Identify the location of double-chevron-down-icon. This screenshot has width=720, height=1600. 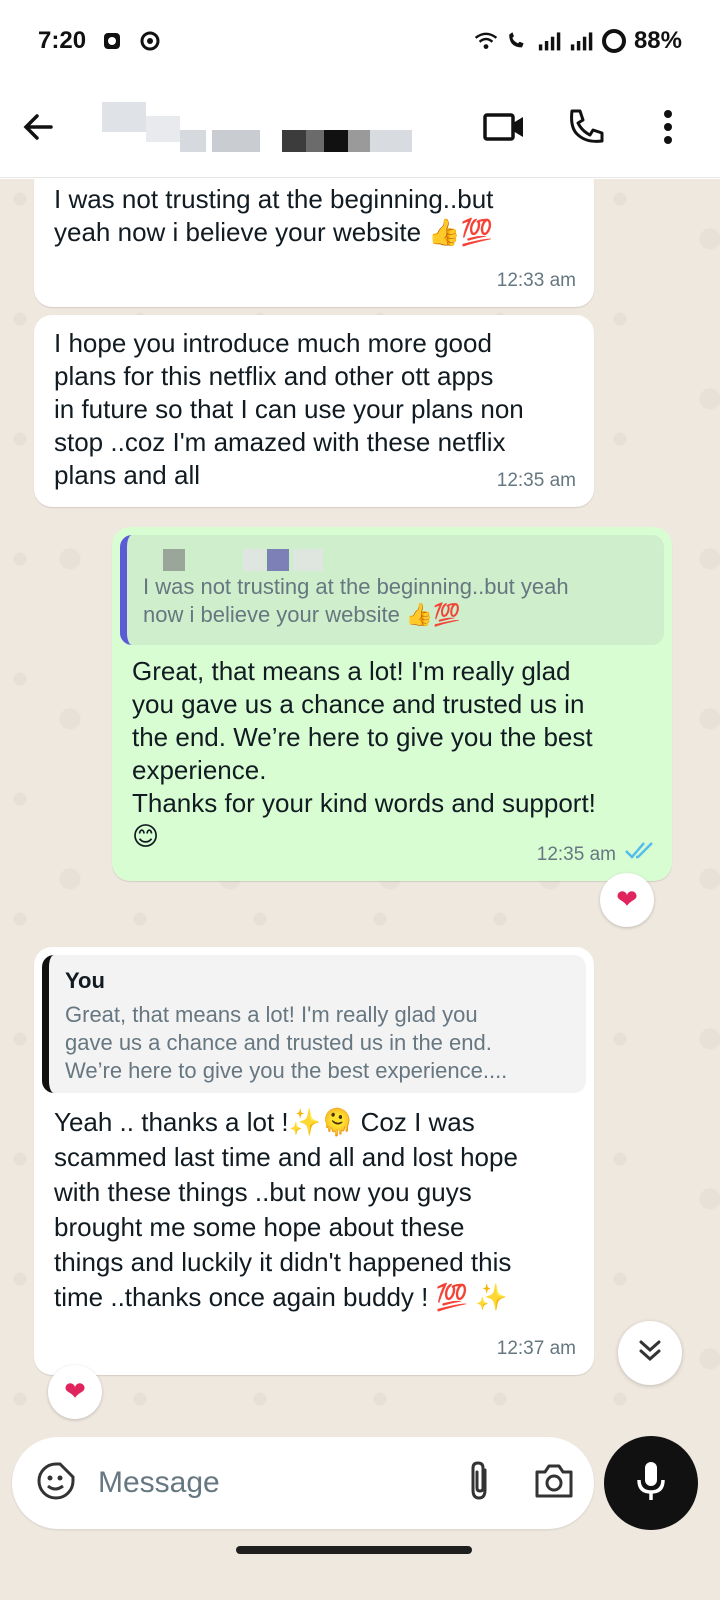
(650, 1353).